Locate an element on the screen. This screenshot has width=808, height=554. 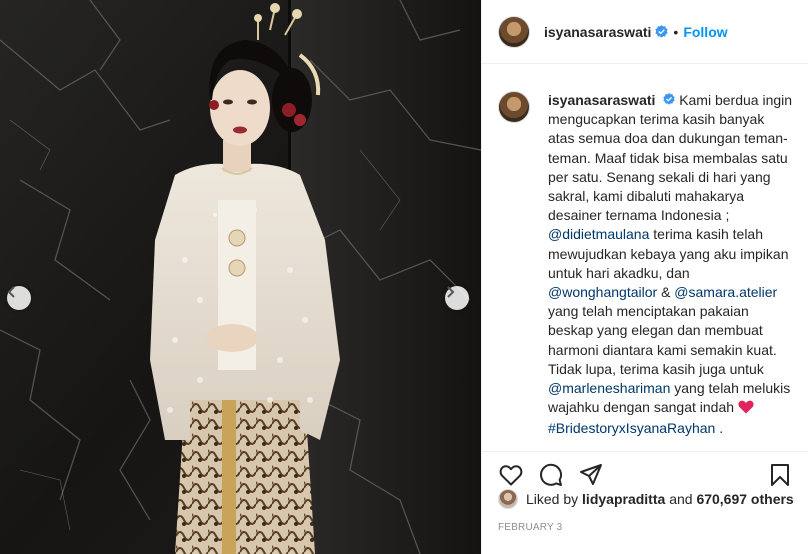
author-username: isyanasaraswati is located at coordinates (597, 32).